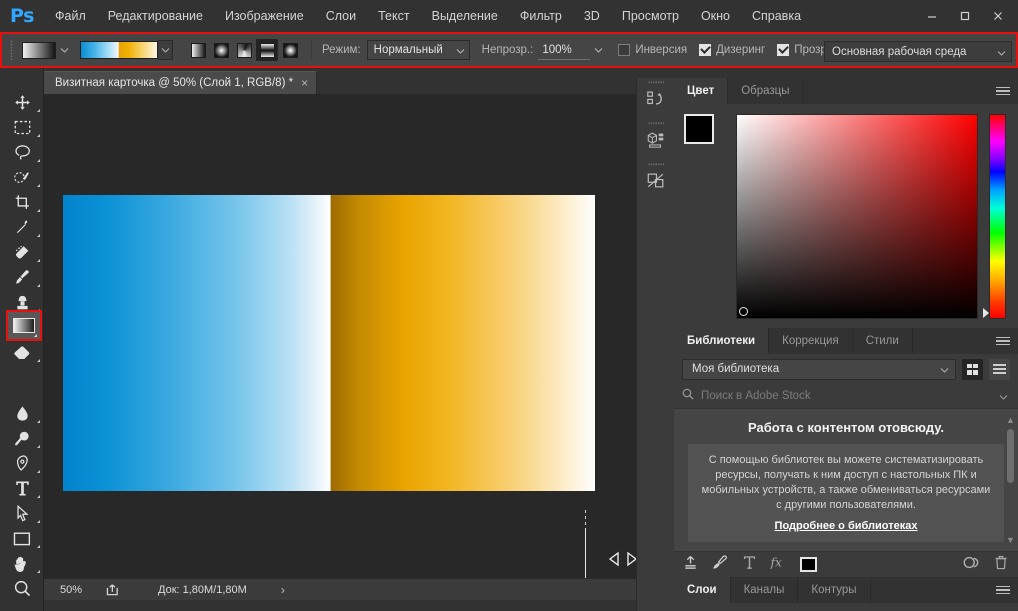  Describe the element at coordinates (931, 16) in the screenshot. I see `minimize-icon` at that location.